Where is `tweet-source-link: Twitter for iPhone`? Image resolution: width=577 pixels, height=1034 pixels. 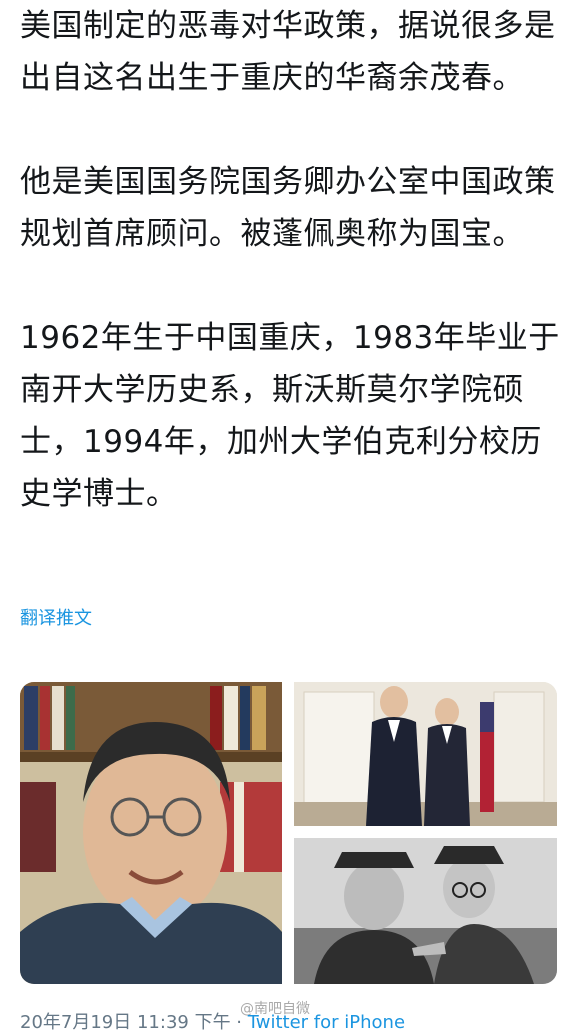 tweet-source-link: Twitter for iPhone is located at coordinates (326, 1022).